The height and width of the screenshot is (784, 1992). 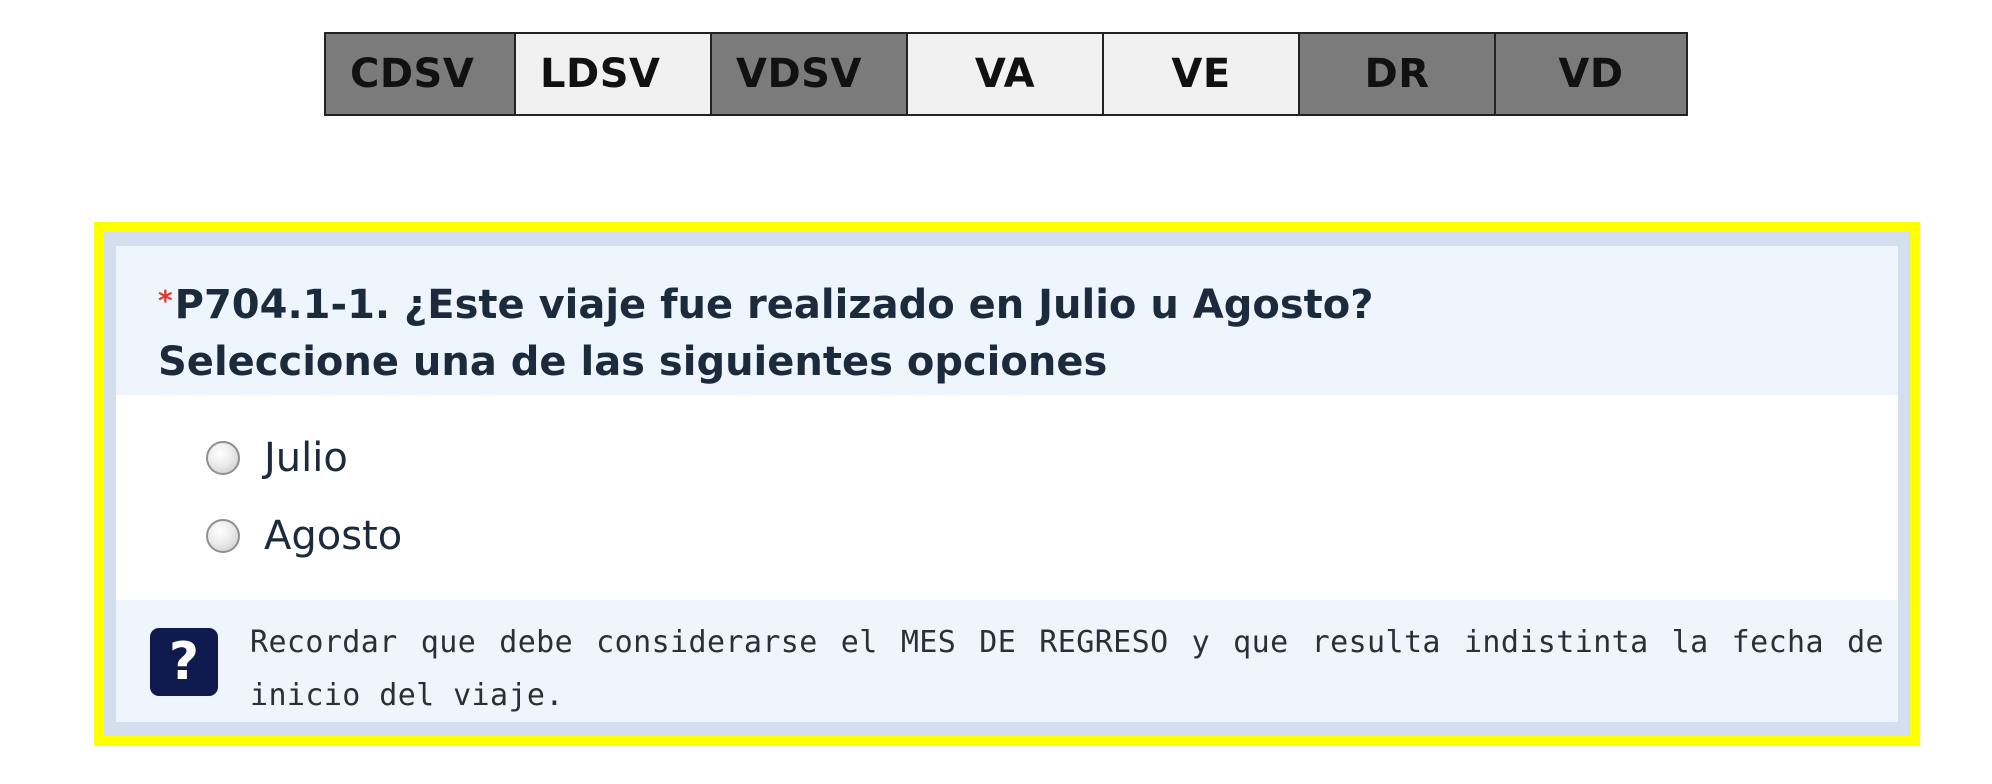 What do you see at coordinates (333, 536) in the screenshot?
I see `option-label-agosto: Agosto` at bounding box center [333, 536].